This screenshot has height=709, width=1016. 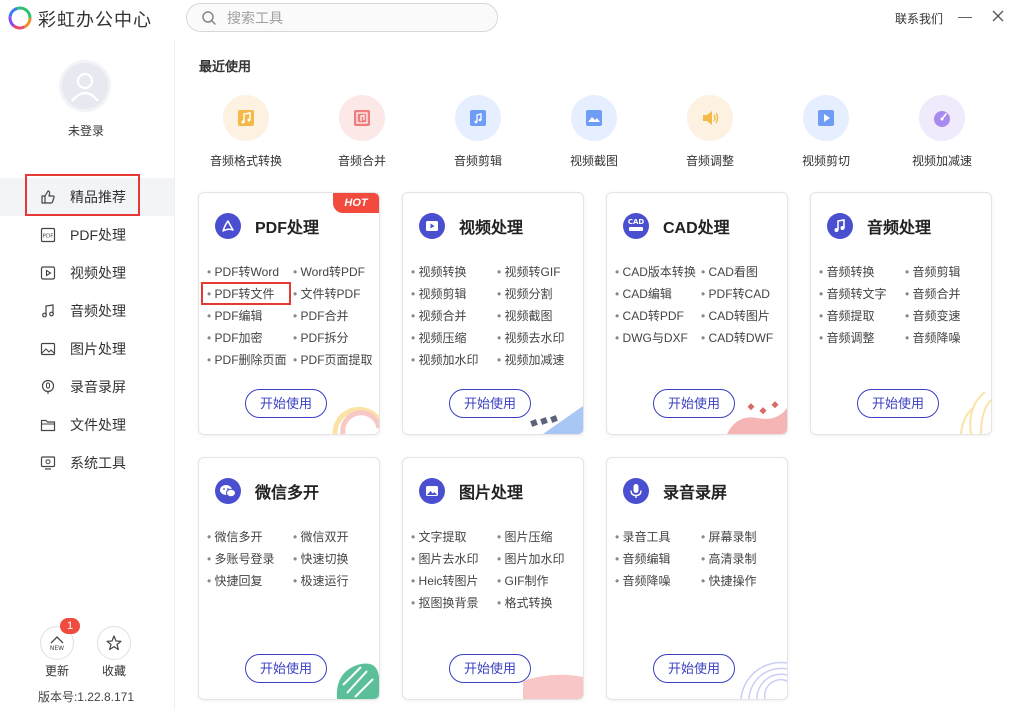 I want to click on tool-link: 文件转PDF, so click(x=336, y=296).